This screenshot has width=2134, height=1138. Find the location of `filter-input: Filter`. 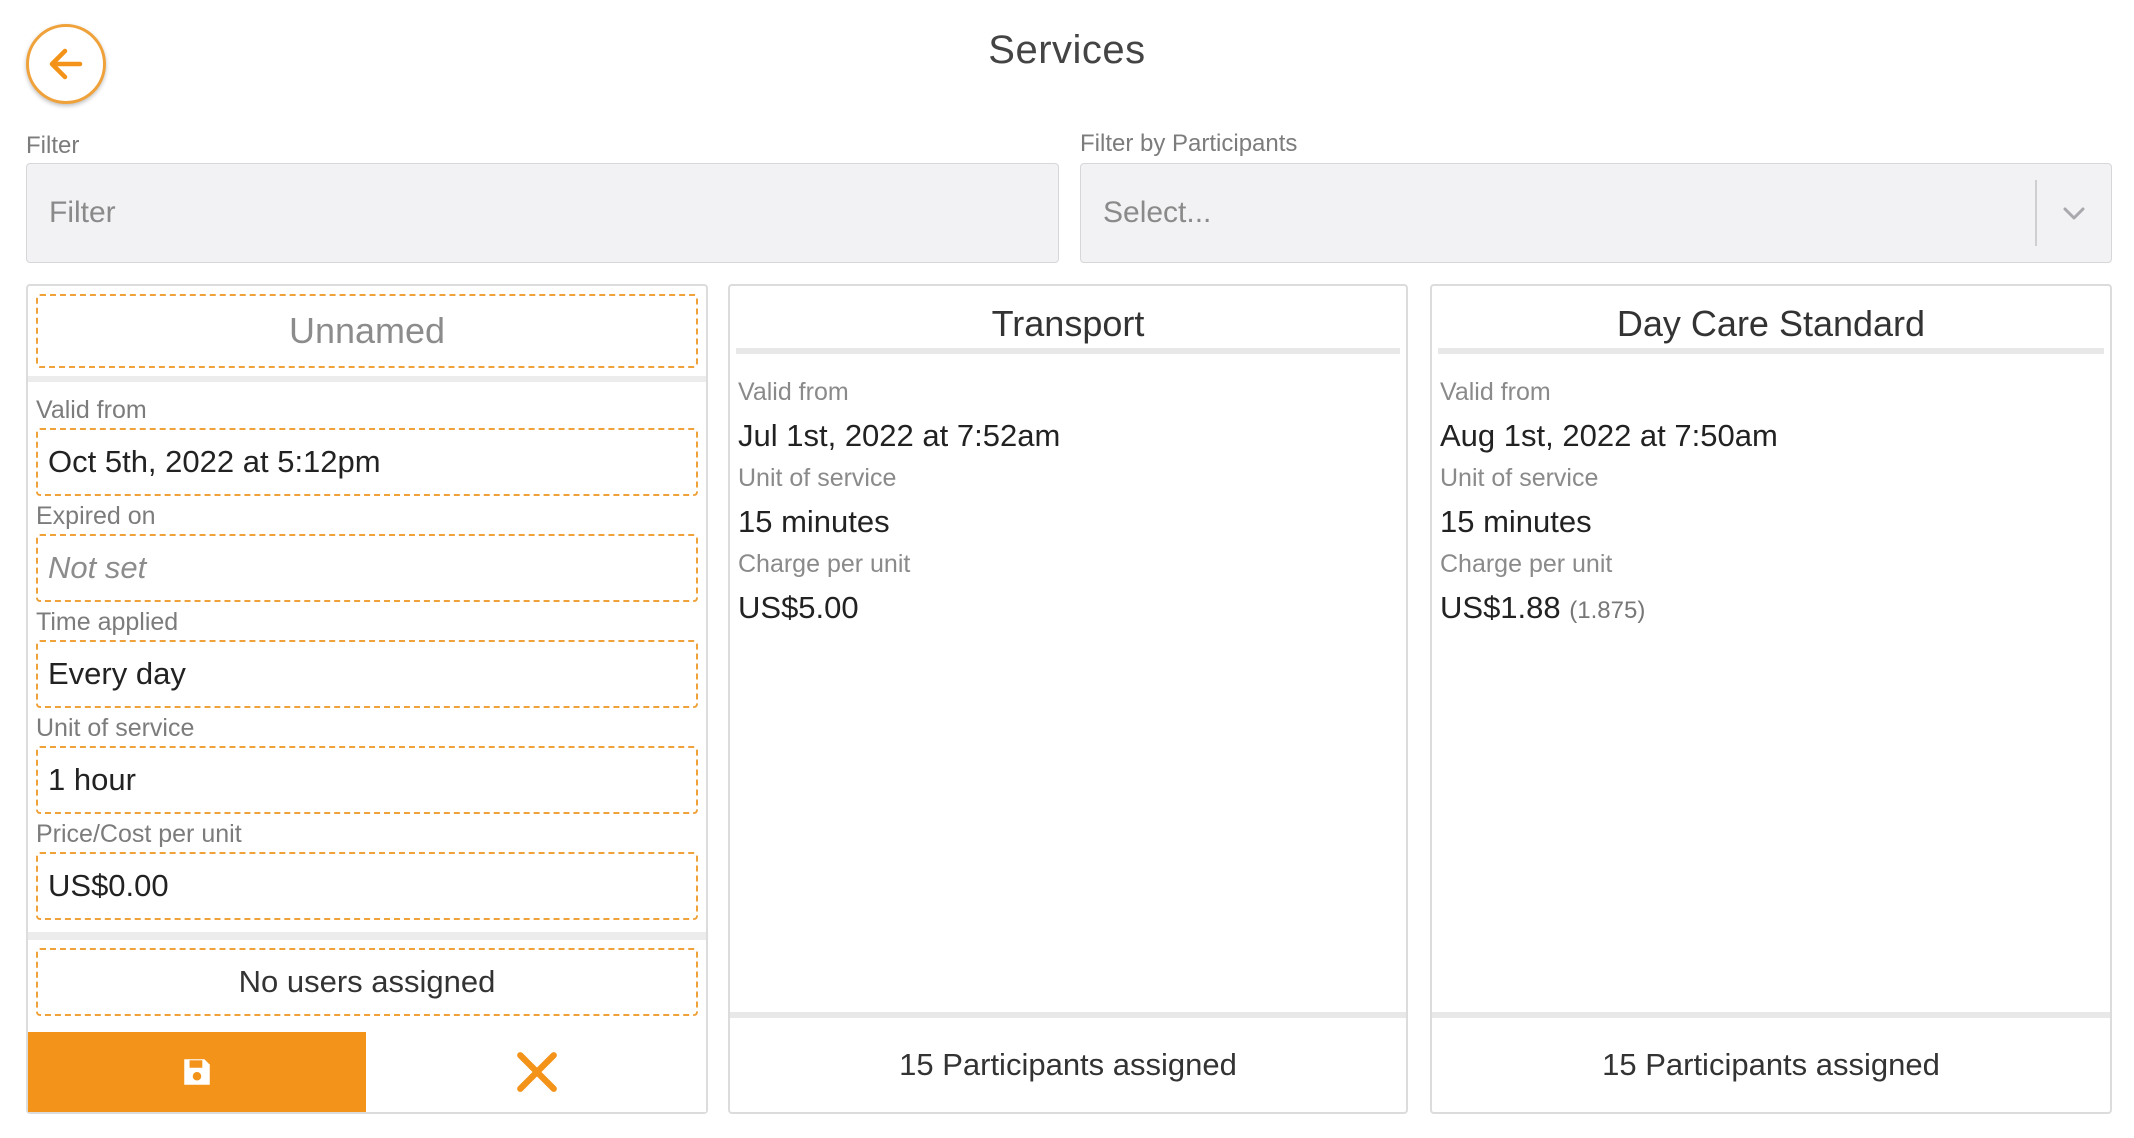

filter-input: Filter is located at coordinates (542, 213).